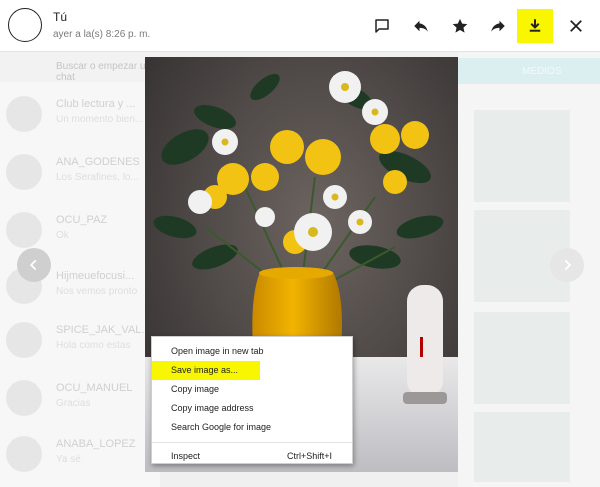  I want to click on message-timestamp: ayer a la(s) 8:26 p. m., so click(102, 34).